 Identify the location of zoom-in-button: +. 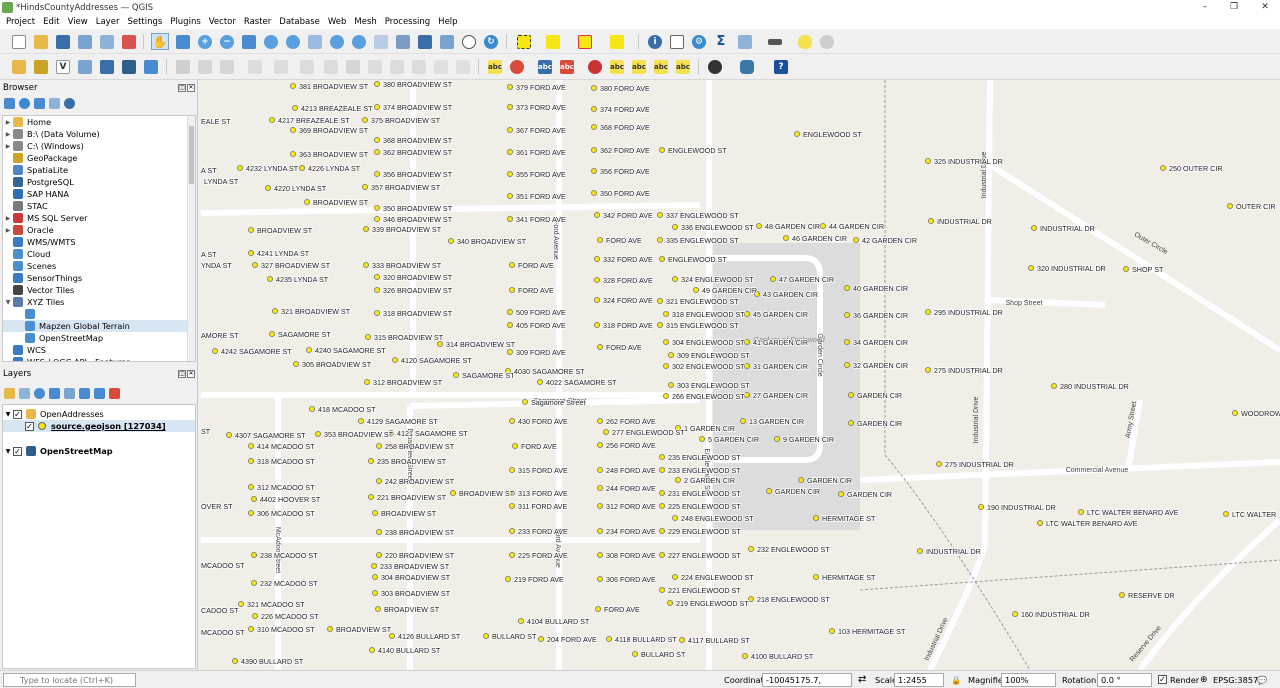
(205, 41).